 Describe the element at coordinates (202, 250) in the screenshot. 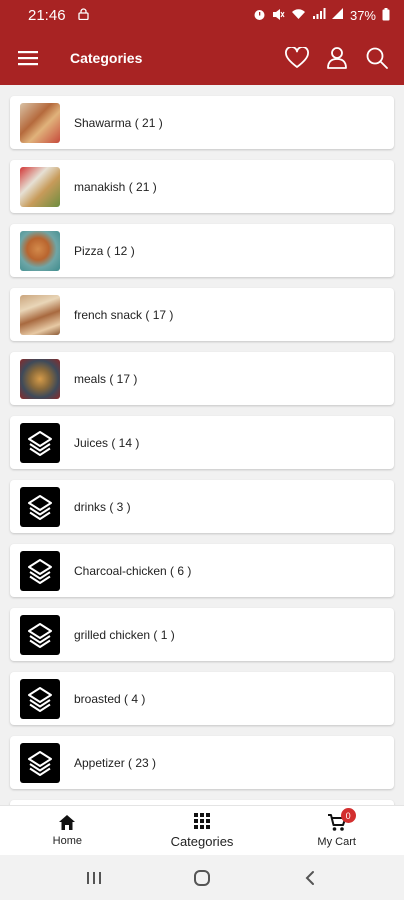

I see `category-item-pizza: Pizza ( 12 )` at that location.